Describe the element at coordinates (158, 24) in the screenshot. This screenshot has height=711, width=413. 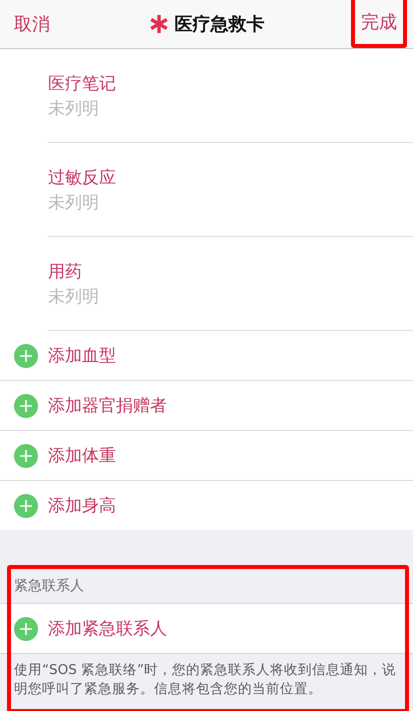
I see `asterisk-icon` at that location.